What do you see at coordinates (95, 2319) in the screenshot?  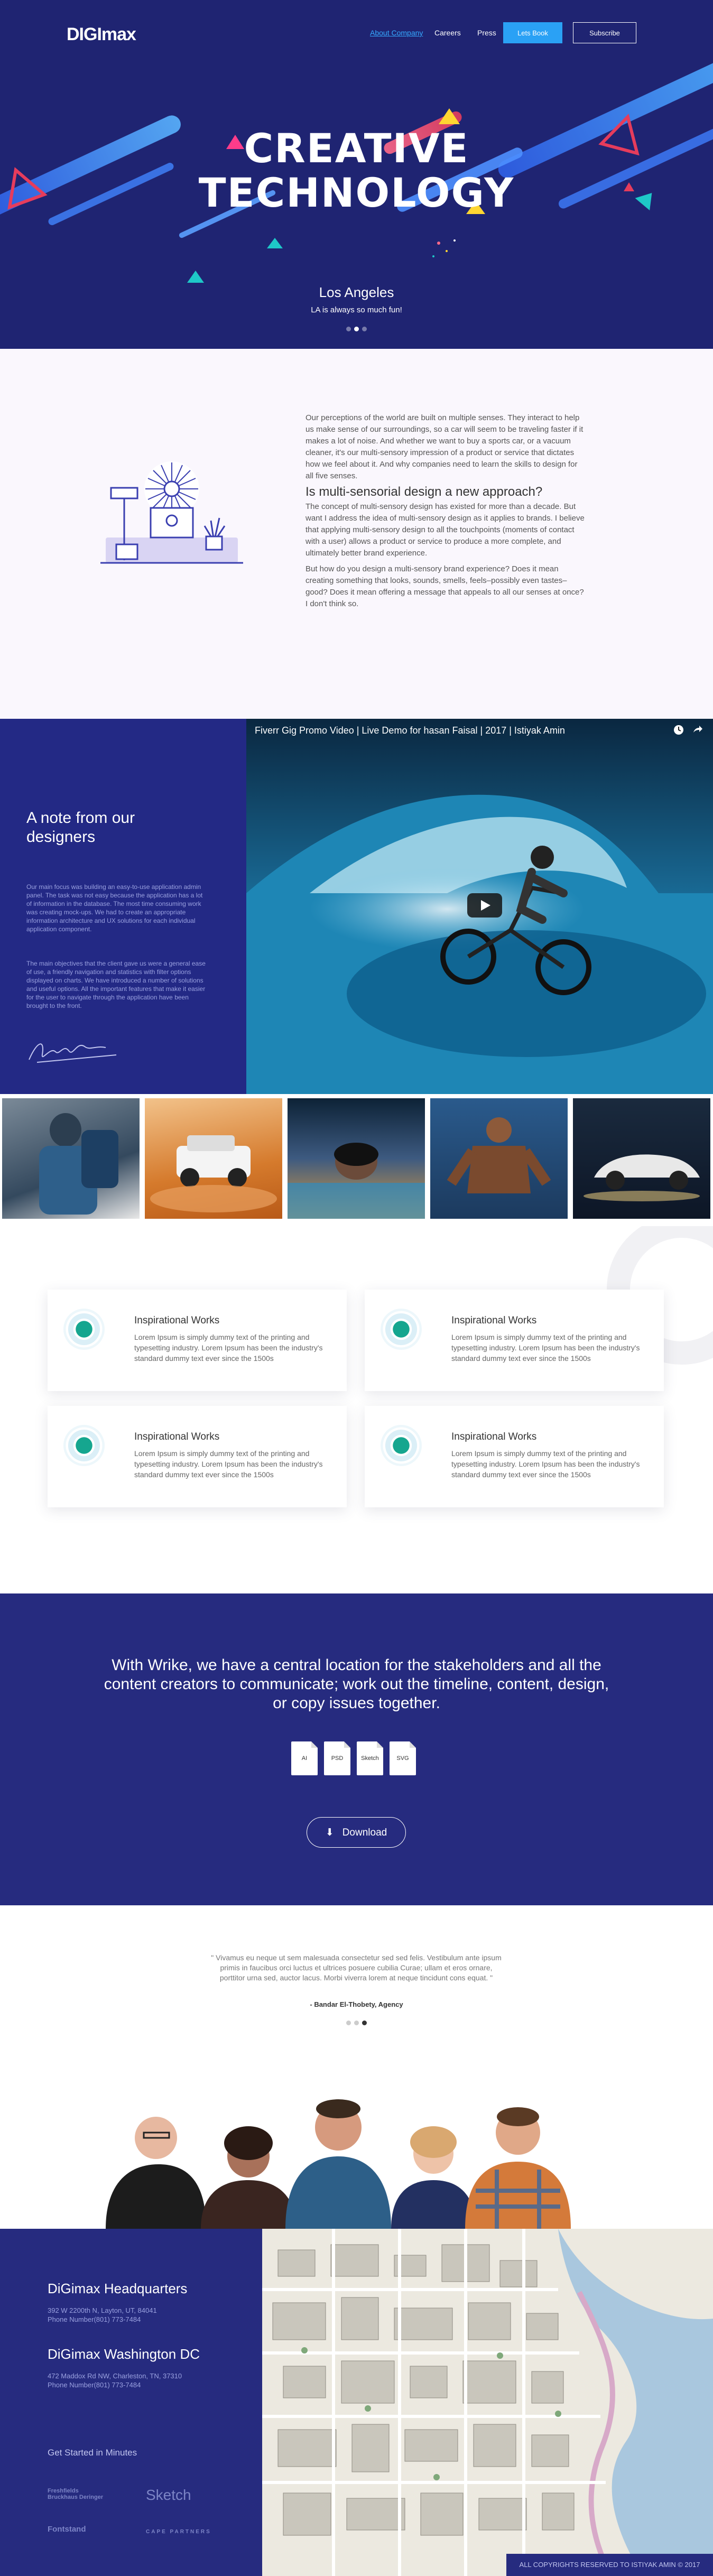 I see `hq-phone: Phone Number(801) 773-7484` at bounding box center [95, 2319].